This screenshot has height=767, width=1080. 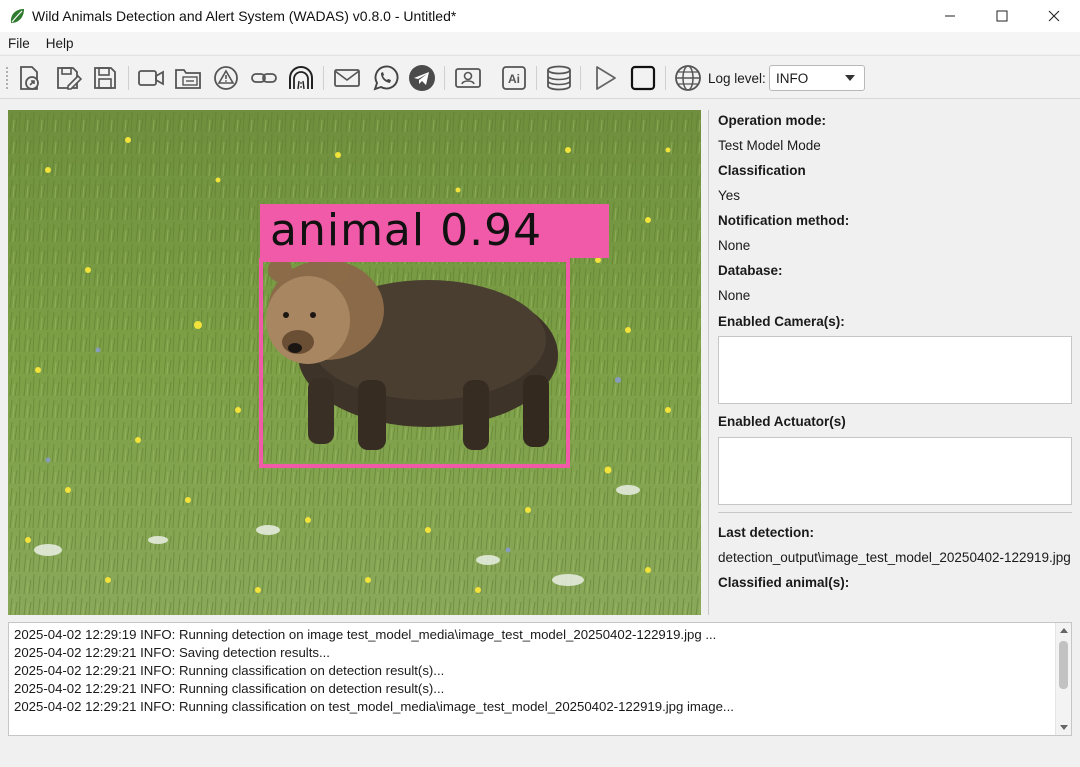 I want to click on tunnel-button, so click(x=301, y=78).